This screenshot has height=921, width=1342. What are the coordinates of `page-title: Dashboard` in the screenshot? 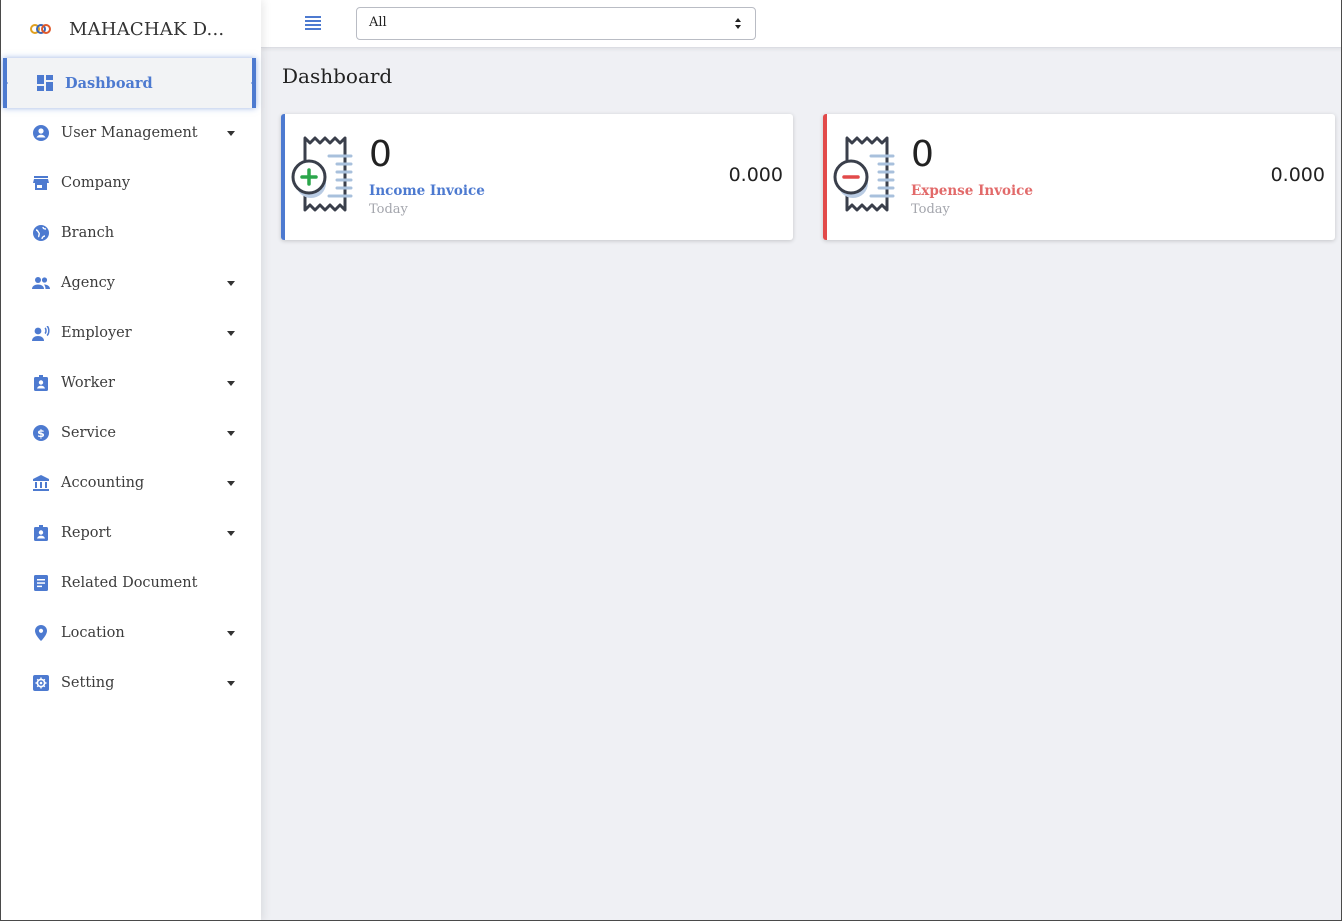 It's located at (337, 76).